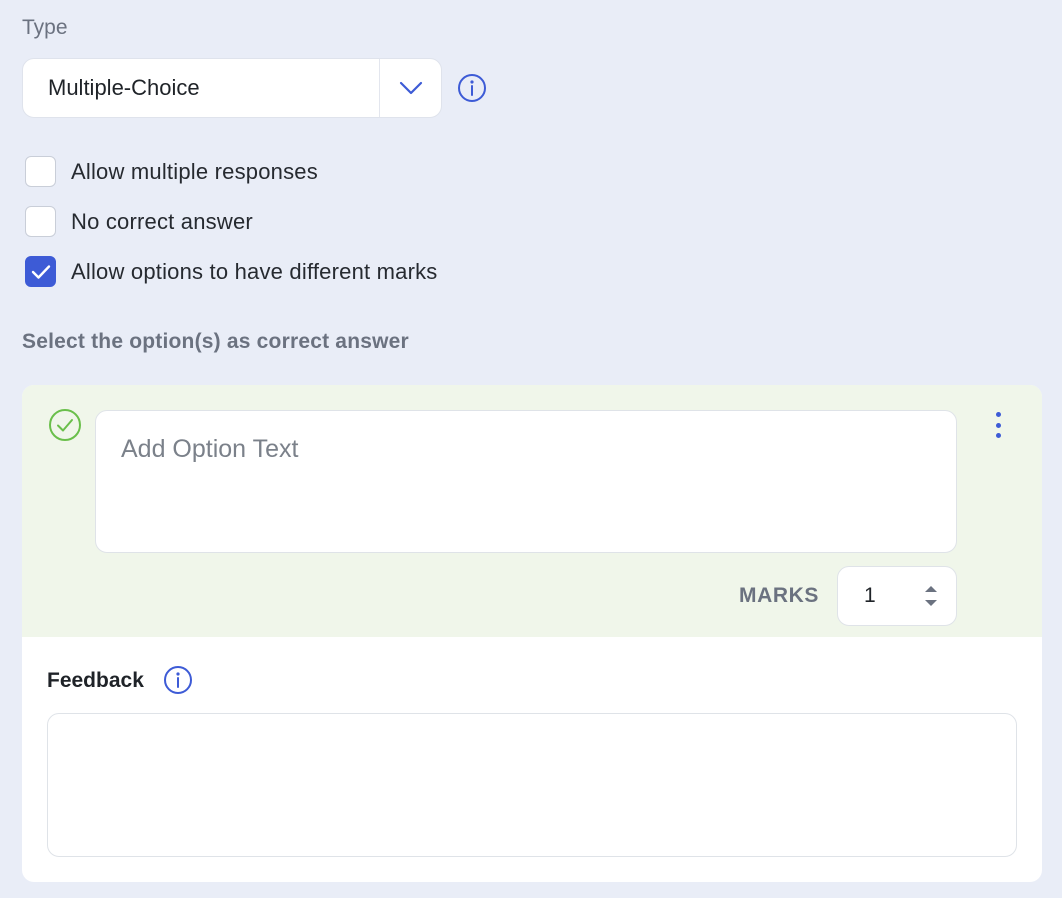 The image size is (1062, 898). I want to click on marks-input: 1, so click(897, 596).